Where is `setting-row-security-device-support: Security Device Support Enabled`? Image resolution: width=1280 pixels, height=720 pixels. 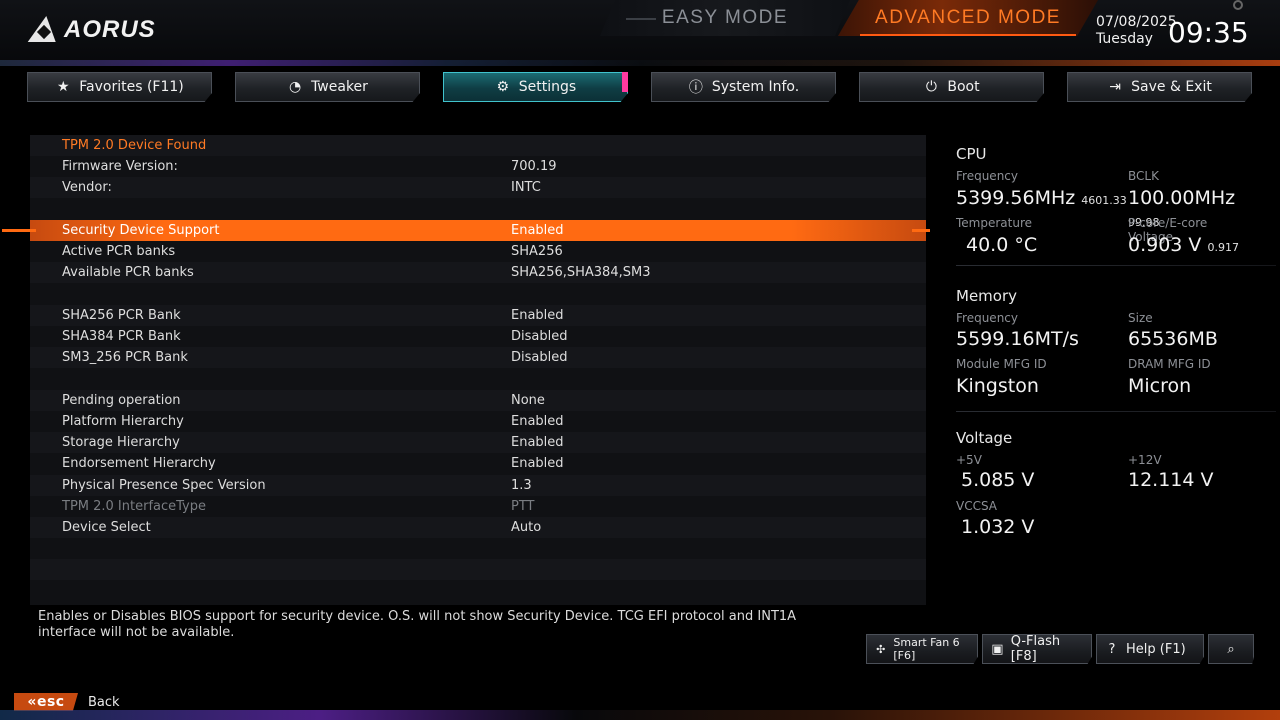
setting-row-security-device-support: Security Device Support Enabled is located at coordinates (466, 230).